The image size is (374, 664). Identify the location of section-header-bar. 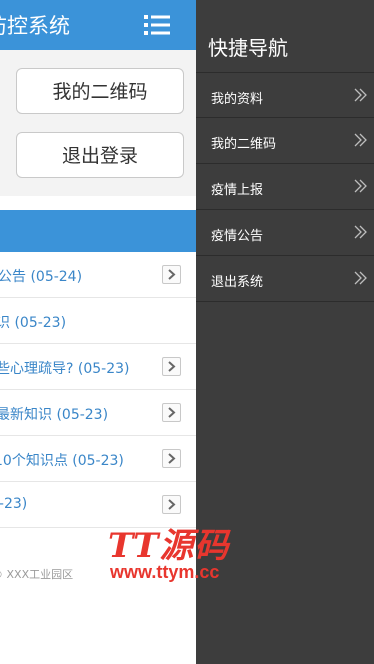
(98, 231).